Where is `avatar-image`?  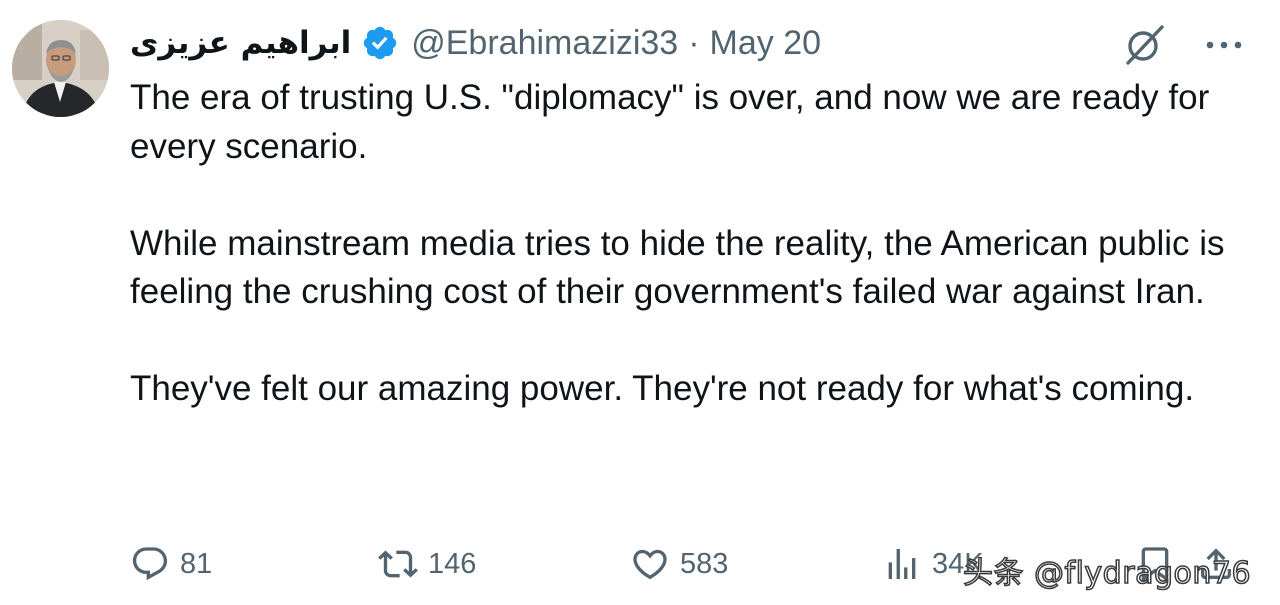
avatar-image is located at coordinates (60, 68).